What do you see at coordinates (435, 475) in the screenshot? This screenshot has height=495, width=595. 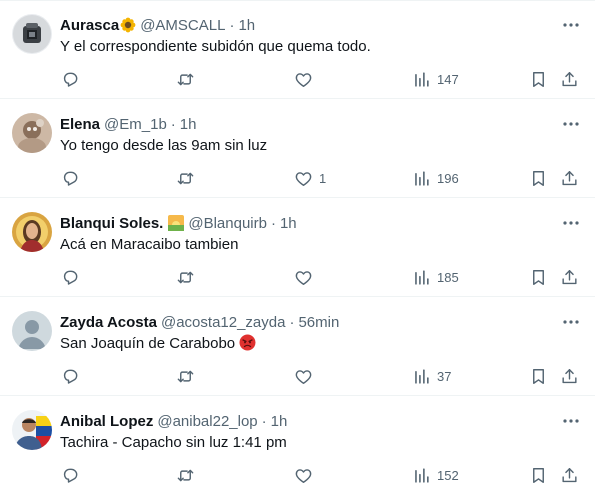 I see `views-button: 152` at bounding box center [435, 475].